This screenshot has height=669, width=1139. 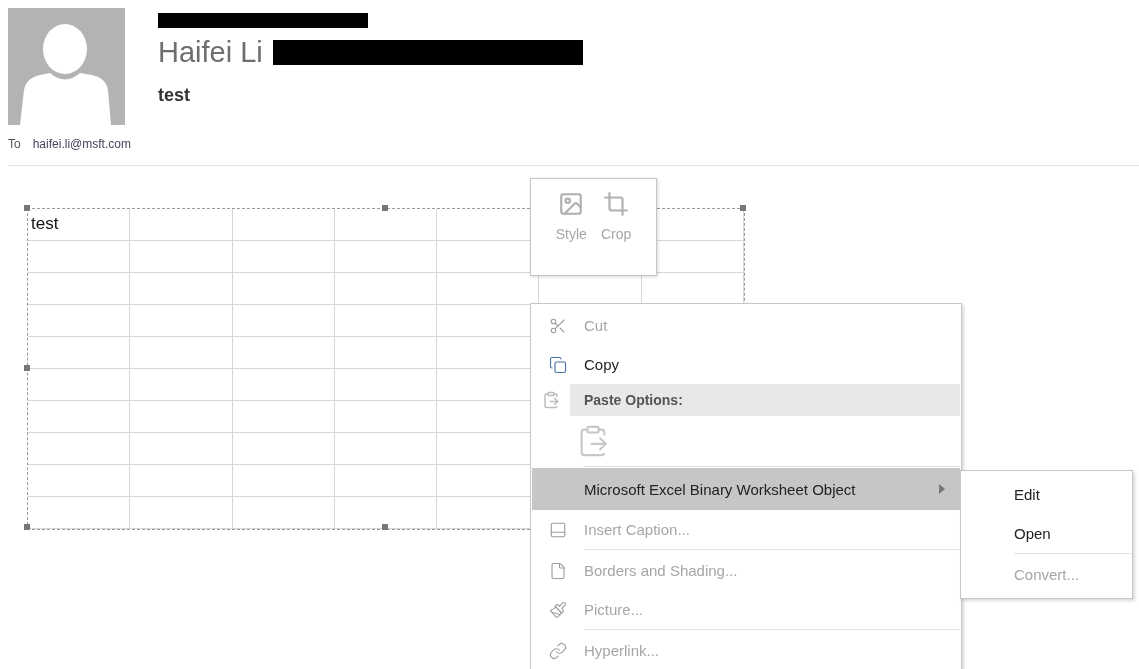 I want to click on menu-section-header: Paste Options:, so click(x=765, y=400).